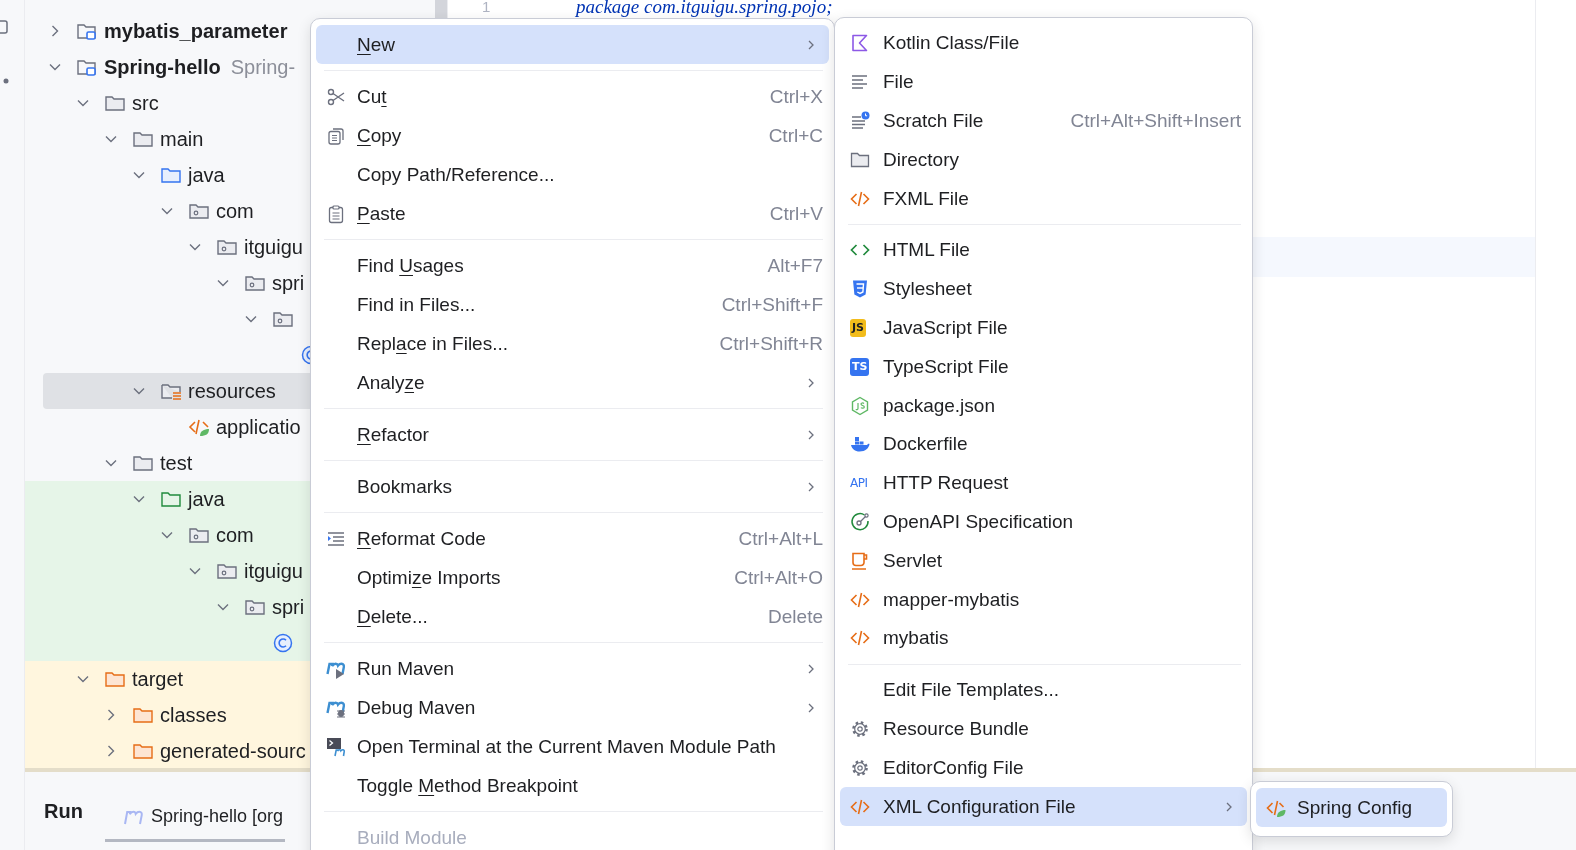  Describe the element at coordinates (772, 304) in the screenshot. I see `shortcut-label: Ctrl+Shift+F` at that location.